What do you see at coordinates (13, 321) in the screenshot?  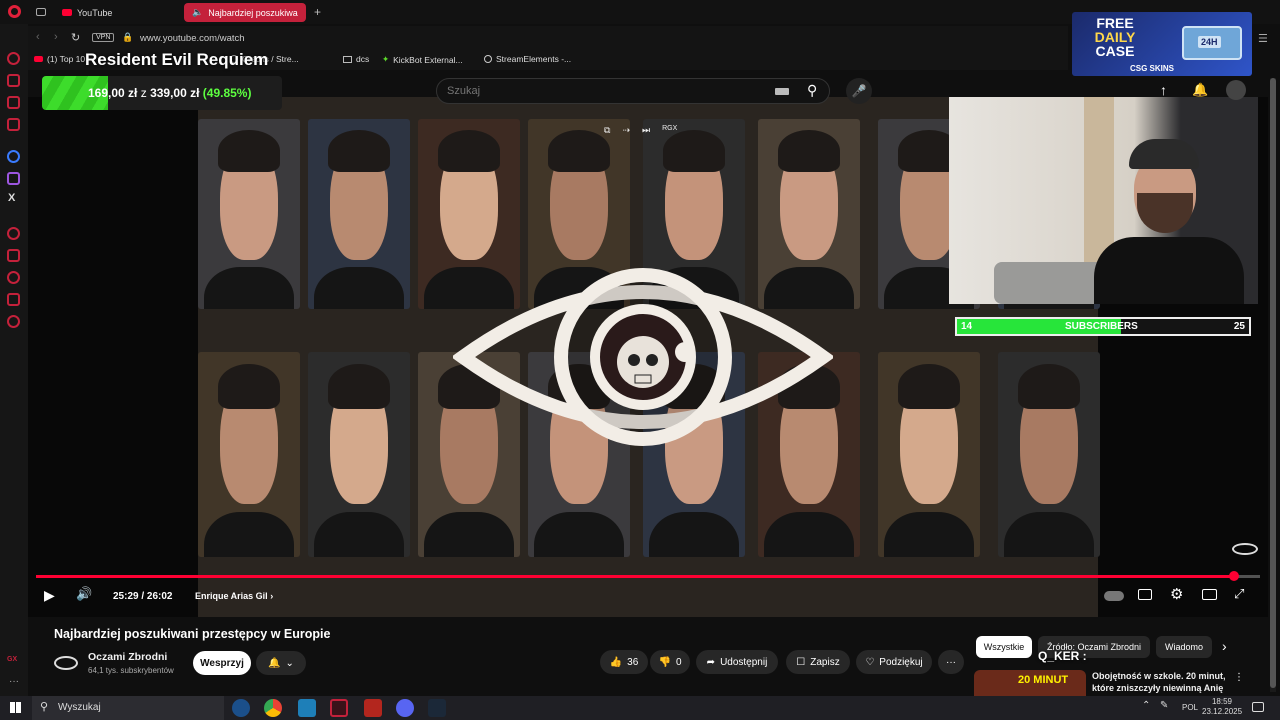 I see `sidebar-settings-icon` at bounding box center [13, 321].